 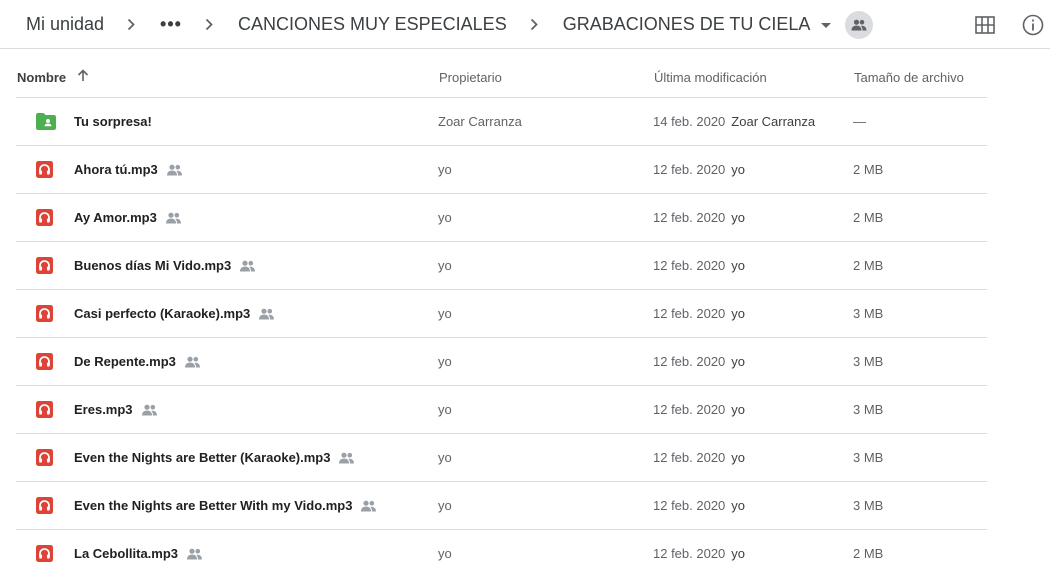 I want to click on file-modified: 14 feb. 2020 Zoar Carranza, so click(x=734, y=121).